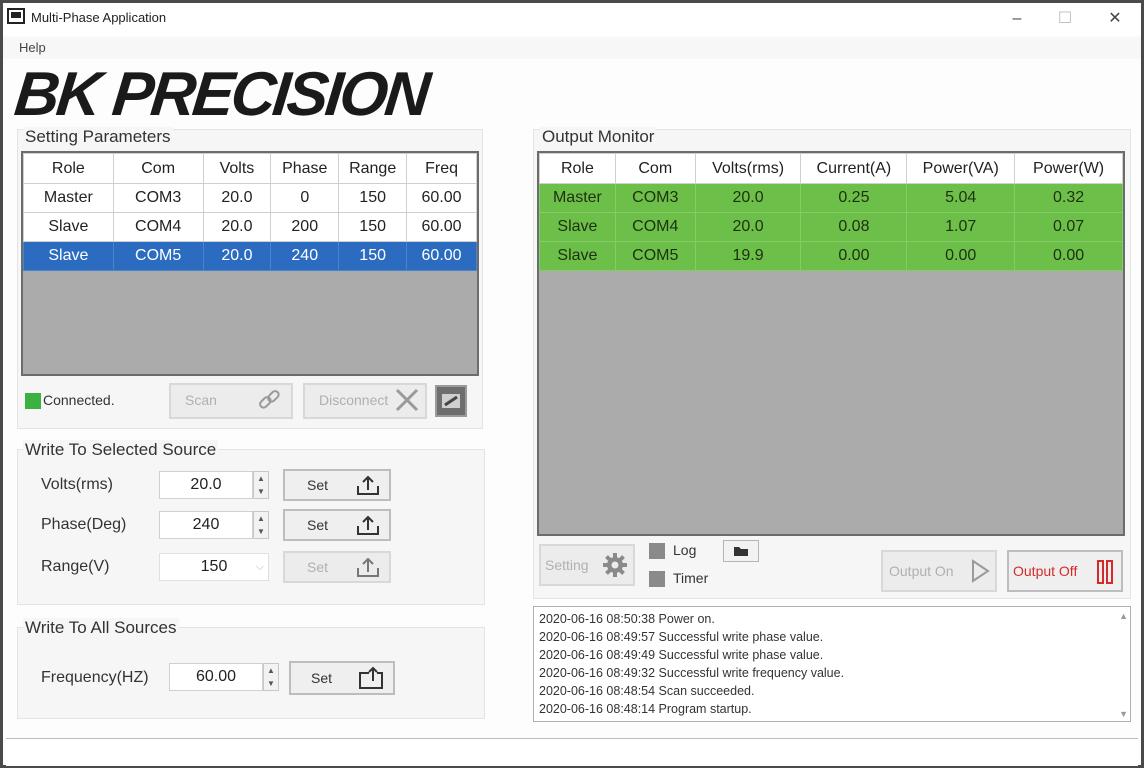 Image resolution: width=1144 pixels, height=768 pixels. Describe the element at coordinates (407, 405) in the screenshot. I see `disconnect-x-icon` at that location.